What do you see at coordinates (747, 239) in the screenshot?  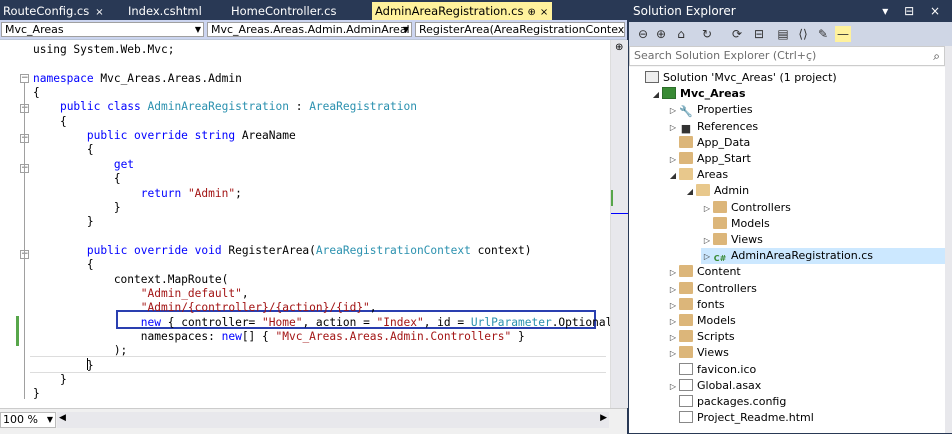 I see `tree-node-label: Views` at bounding box center [747, 239].